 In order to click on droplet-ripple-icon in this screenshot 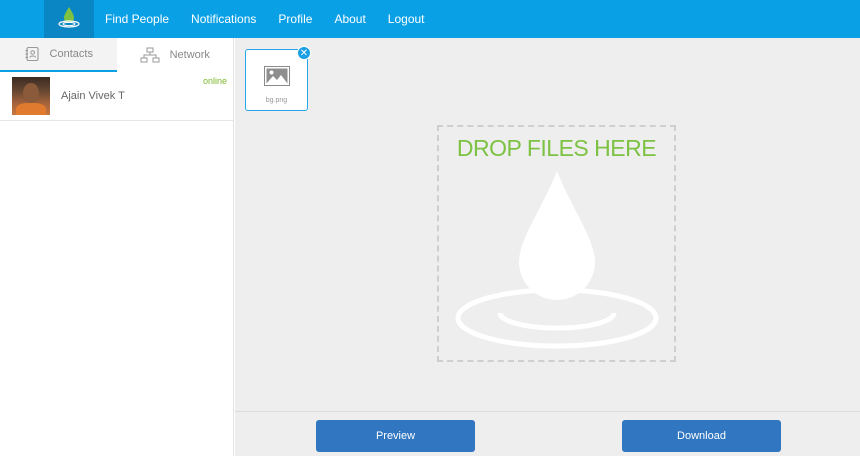, I will do `click(557, 262)`.